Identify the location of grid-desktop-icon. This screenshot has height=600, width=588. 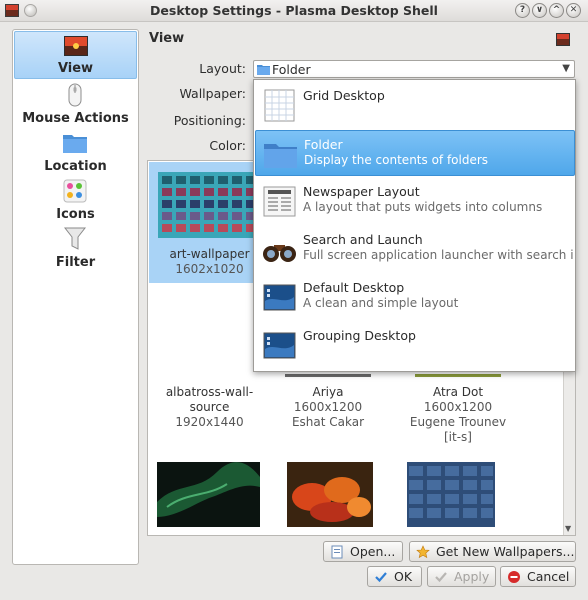
(279, 105).